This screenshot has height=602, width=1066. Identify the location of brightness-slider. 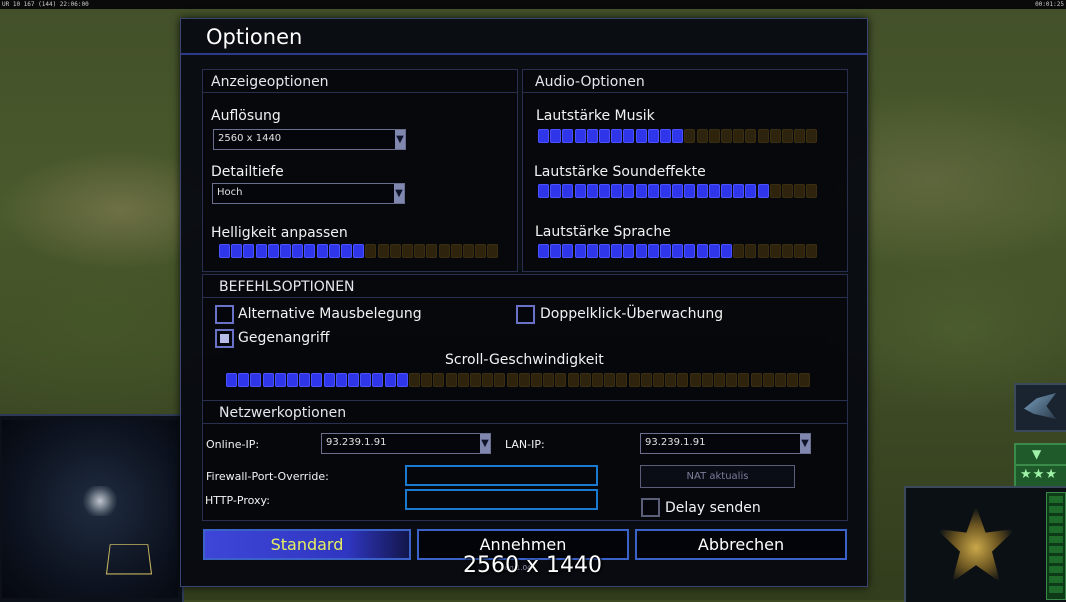
(359, 251).